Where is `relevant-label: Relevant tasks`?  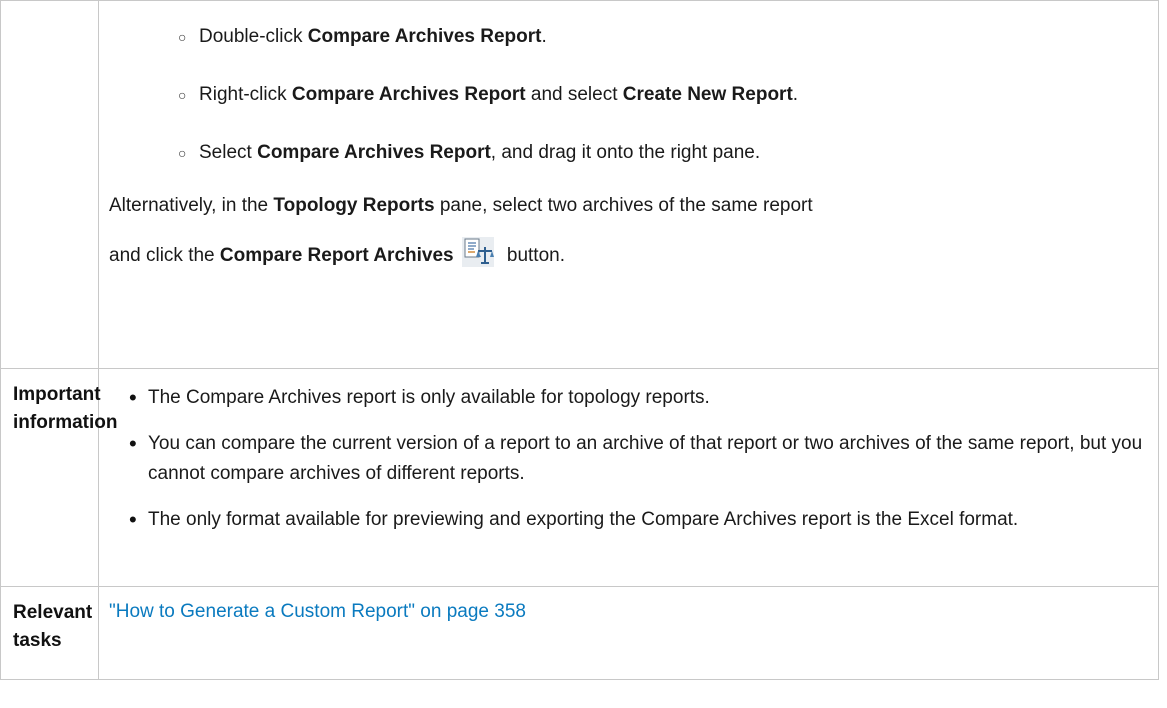 relevant-label: Relevant tasks is located at coordinates (49, 633).